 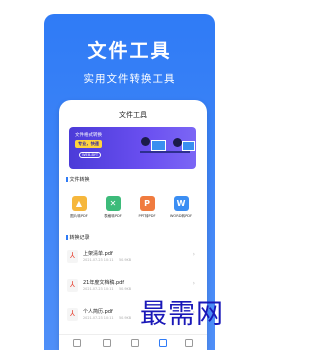 What do you see at coordinates (88, 135) in the screenshot?
I see `banner-title: 文件格式转换` at bounding box center [88, 135].